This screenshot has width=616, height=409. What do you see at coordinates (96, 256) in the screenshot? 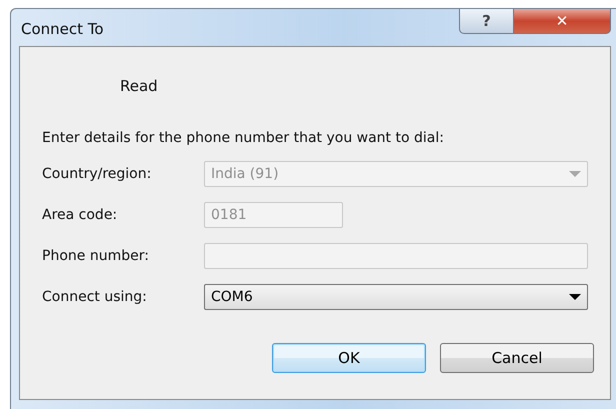
I see `field-label: Phone number:` at bounding box center [96, 256].